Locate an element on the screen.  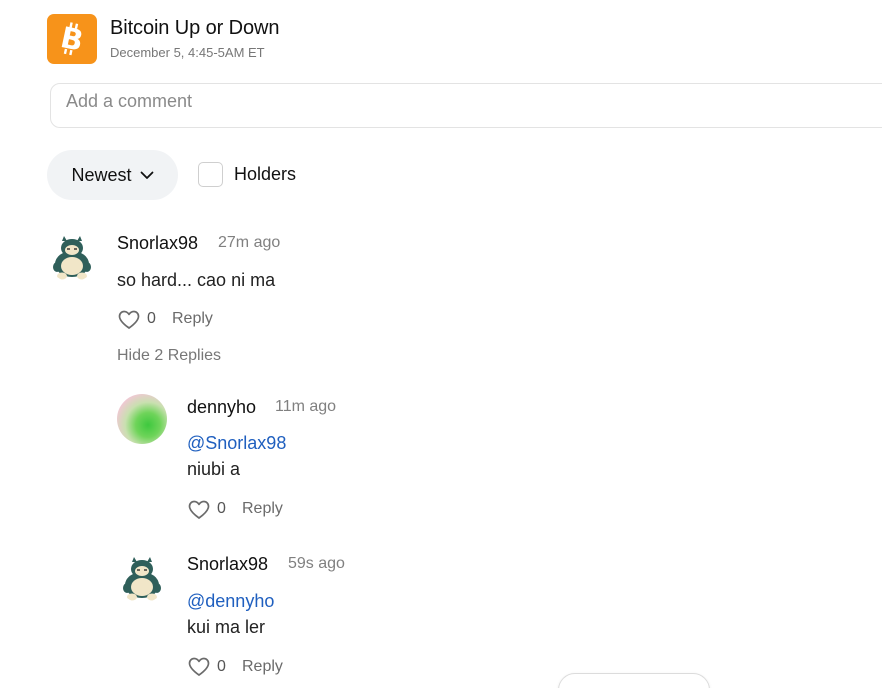
reply-time: 11m ago is located at coordinates (306, 406).